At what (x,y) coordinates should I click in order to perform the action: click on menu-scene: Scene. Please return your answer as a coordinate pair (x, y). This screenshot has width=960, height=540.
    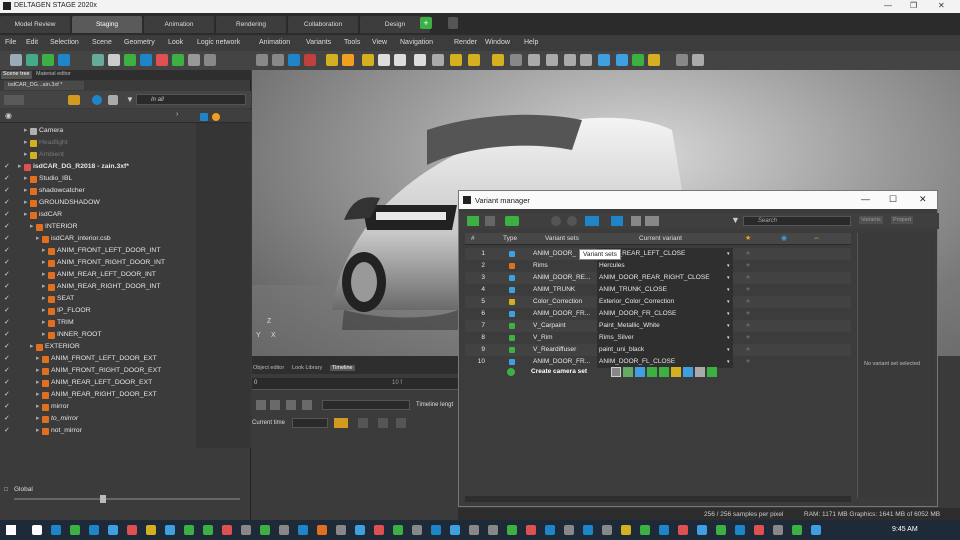
    Looking at the image, I should click on (102, 42).